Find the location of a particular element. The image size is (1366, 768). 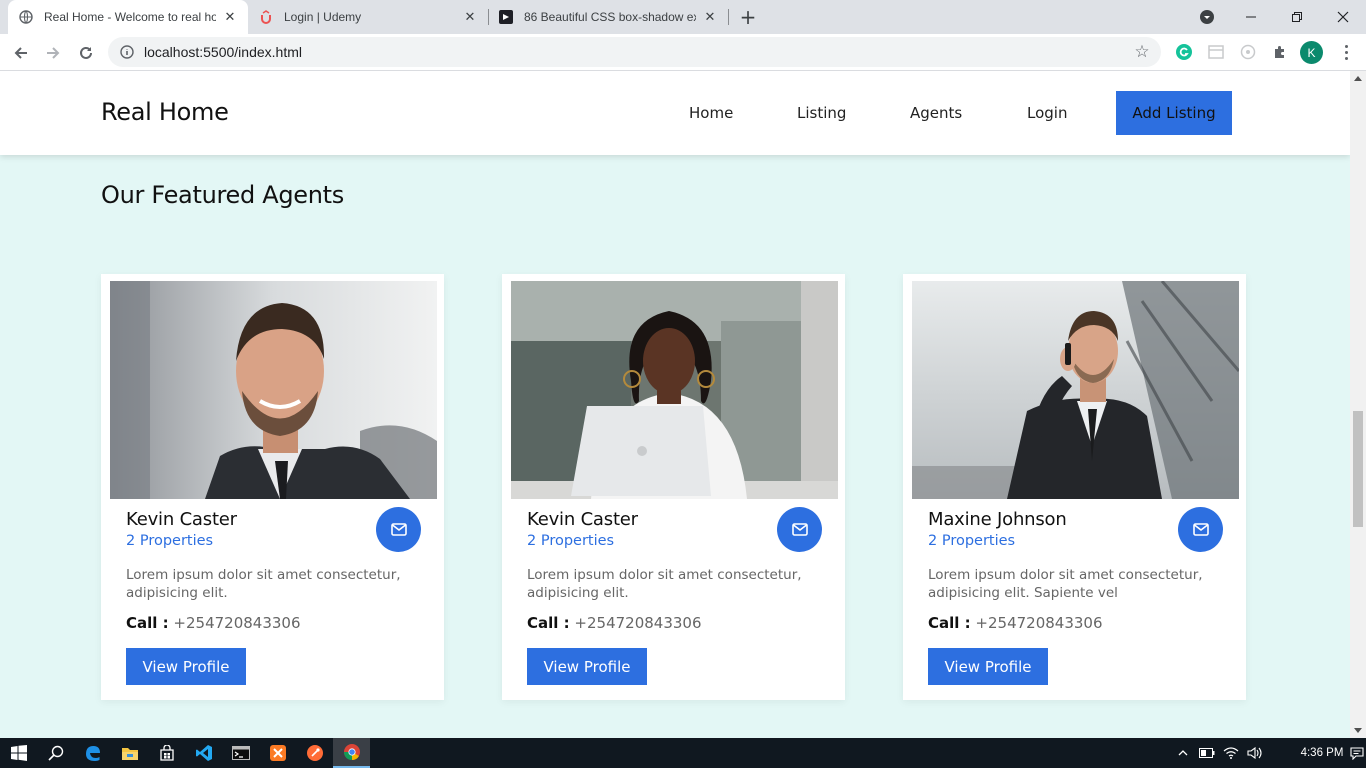

puzzle-icon is located at coordinates (1280, 52).